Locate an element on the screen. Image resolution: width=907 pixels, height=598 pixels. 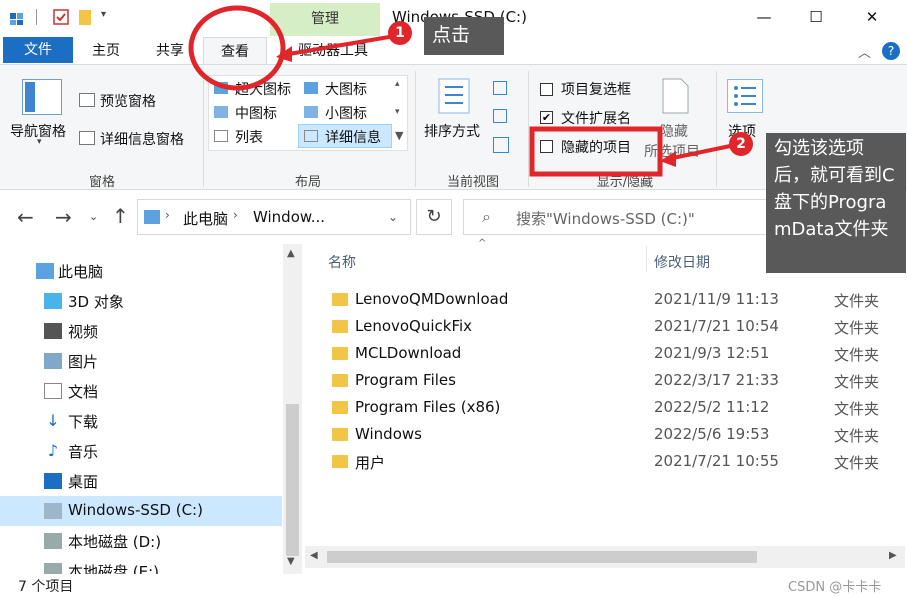
nav-item-label: 此电脑 is located at coordinates (81, 272).